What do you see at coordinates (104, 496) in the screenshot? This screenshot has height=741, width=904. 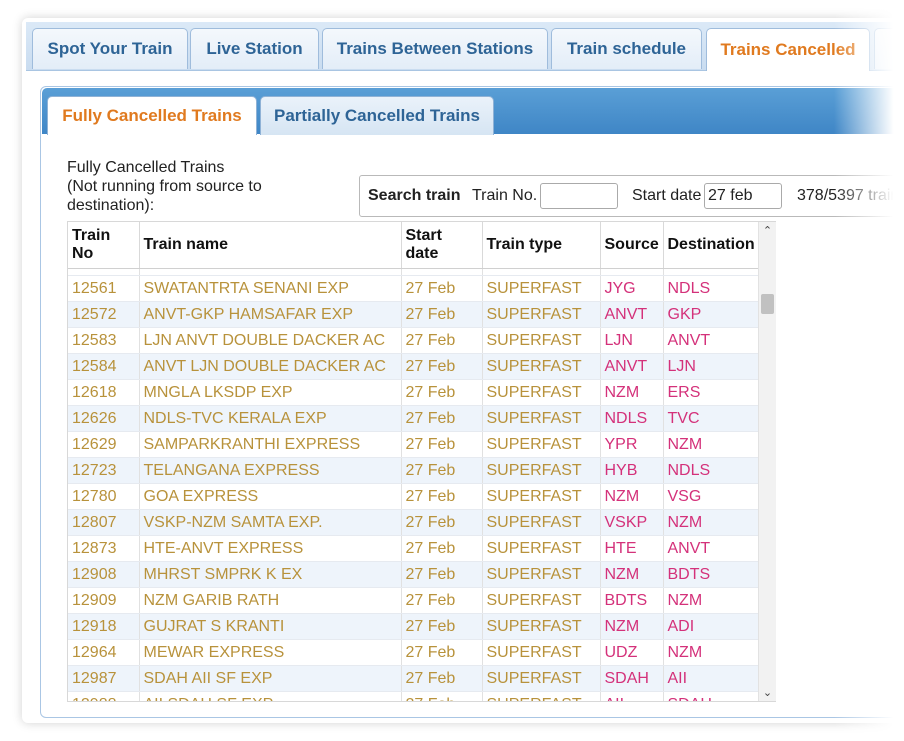 I see `cell-train-no: 12780` at bounding box center [104, 496].